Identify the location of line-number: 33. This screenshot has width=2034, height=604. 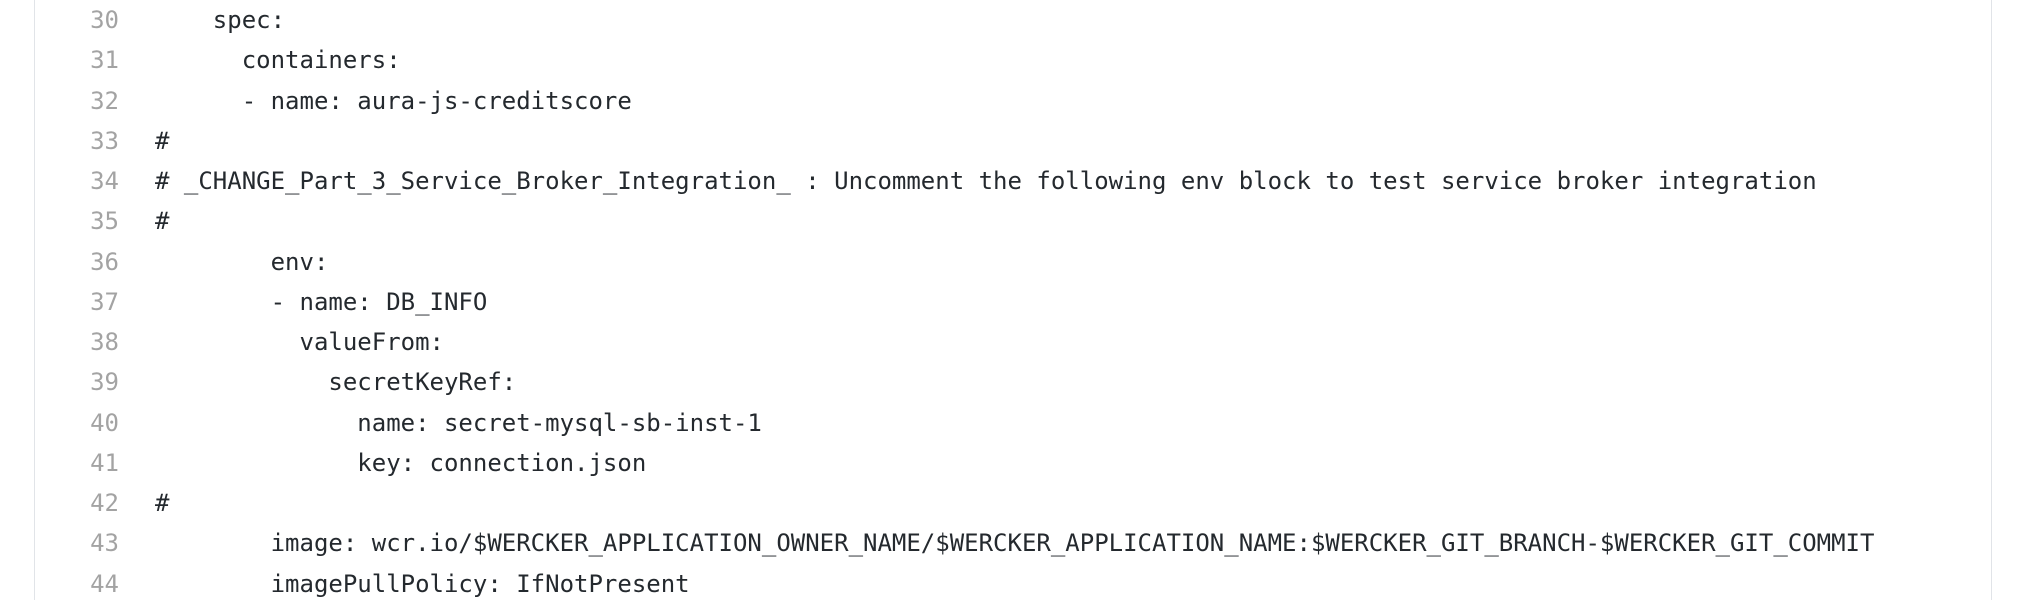
(77, 141).